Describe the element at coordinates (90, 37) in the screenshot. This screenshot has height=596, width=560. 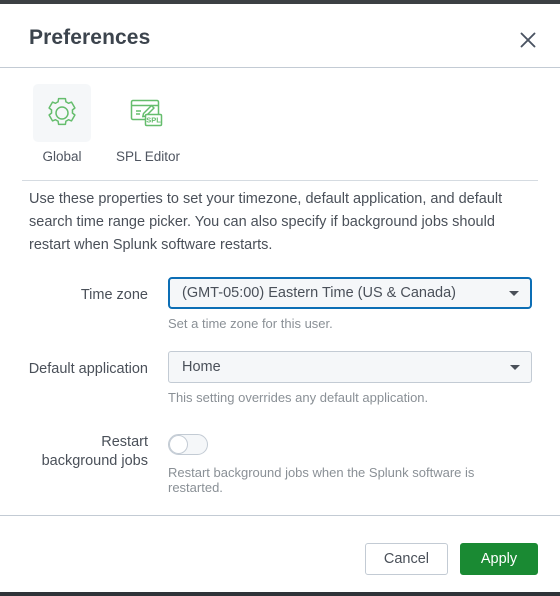
I see `page-title: Preferences` at that location.